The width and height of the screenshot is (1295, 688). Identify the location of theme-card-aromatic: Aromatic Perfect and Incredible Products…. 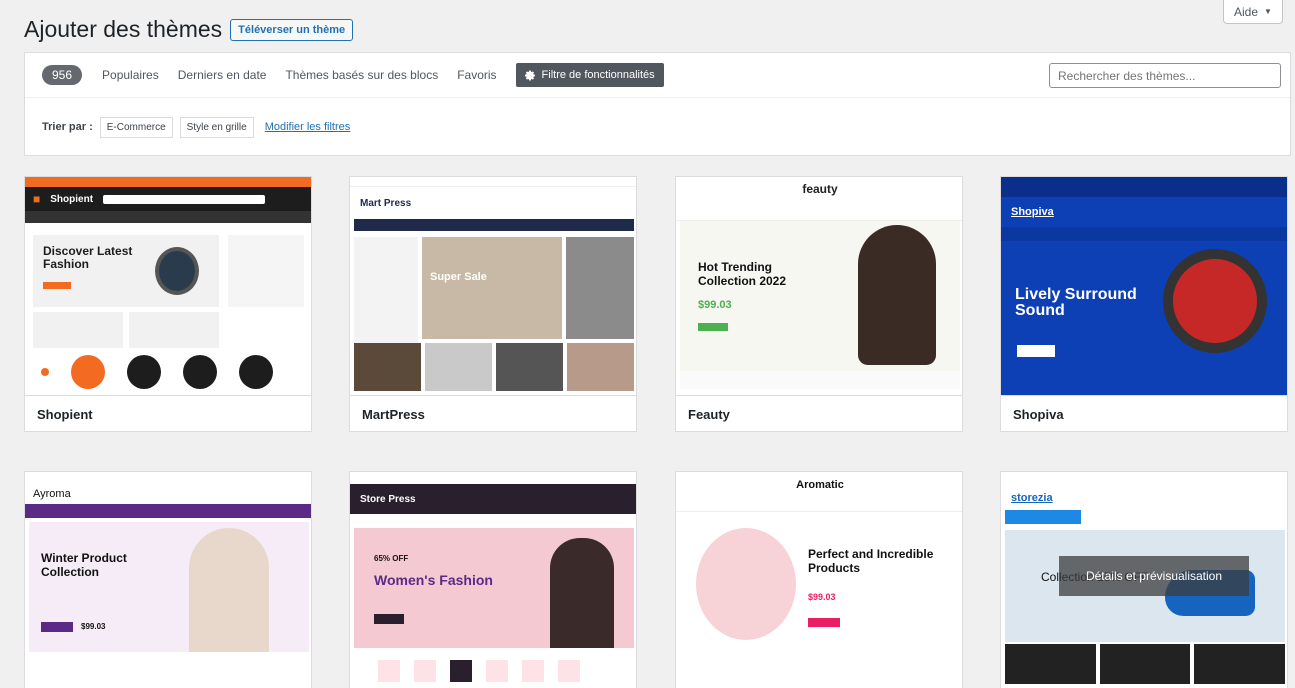
(819, 579).